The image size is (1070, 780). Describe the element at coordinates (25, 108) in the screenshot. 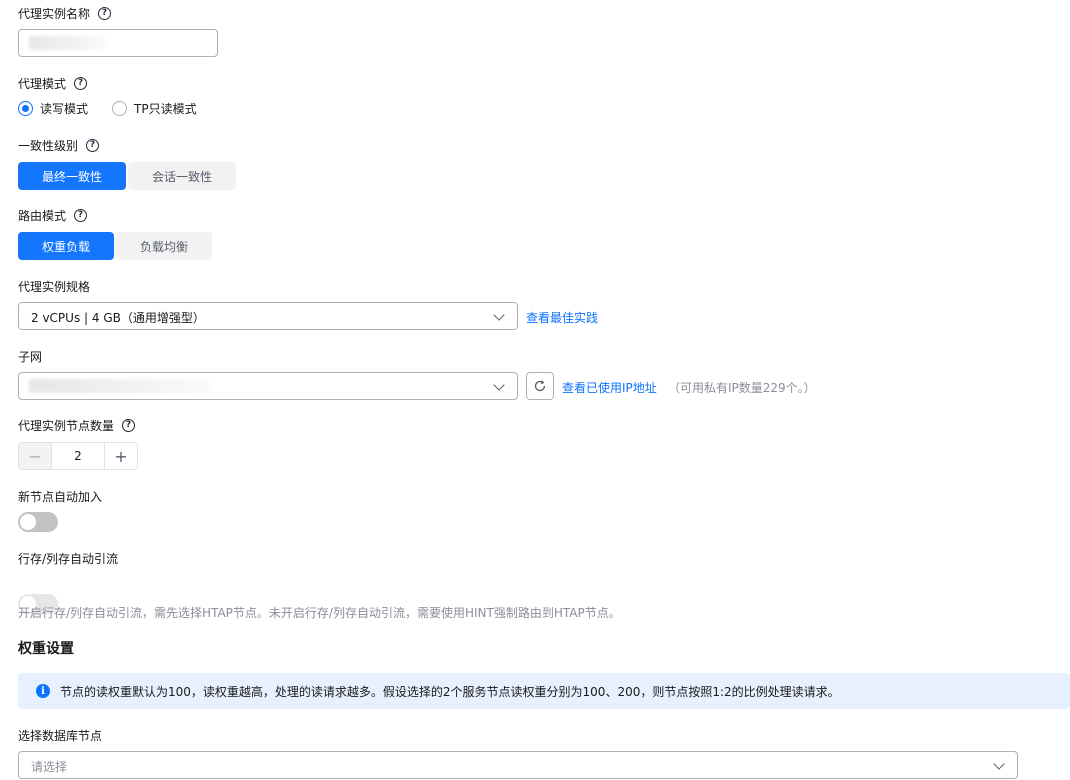

I see `radio-checked-indicator` at that location.